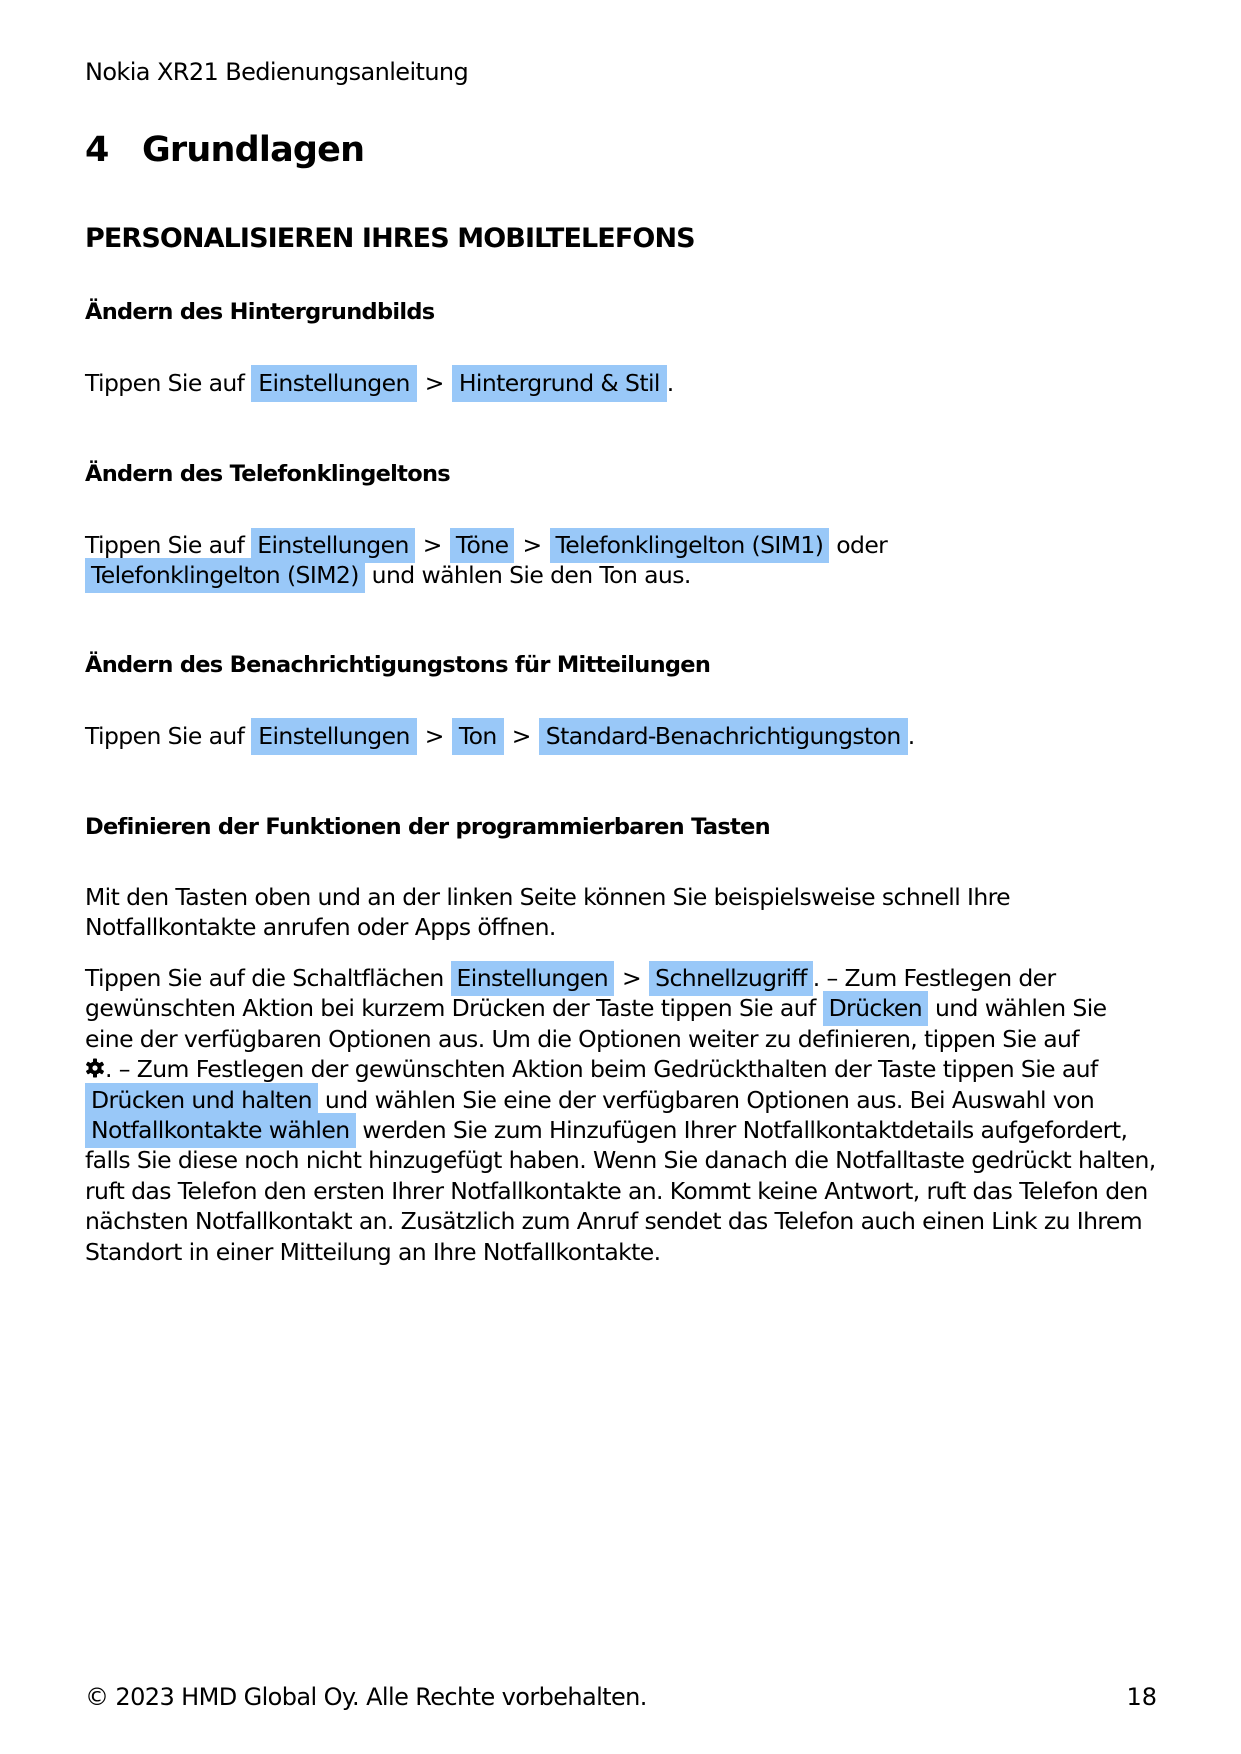 This screenshot has width=1241, height=1754. What do you see at coordinates (723, 736) in the screenshot?
I see `menu-path-standard-benachrichtigungston: Standard-Benachrichtigungston` at bounding box center [723, 736].